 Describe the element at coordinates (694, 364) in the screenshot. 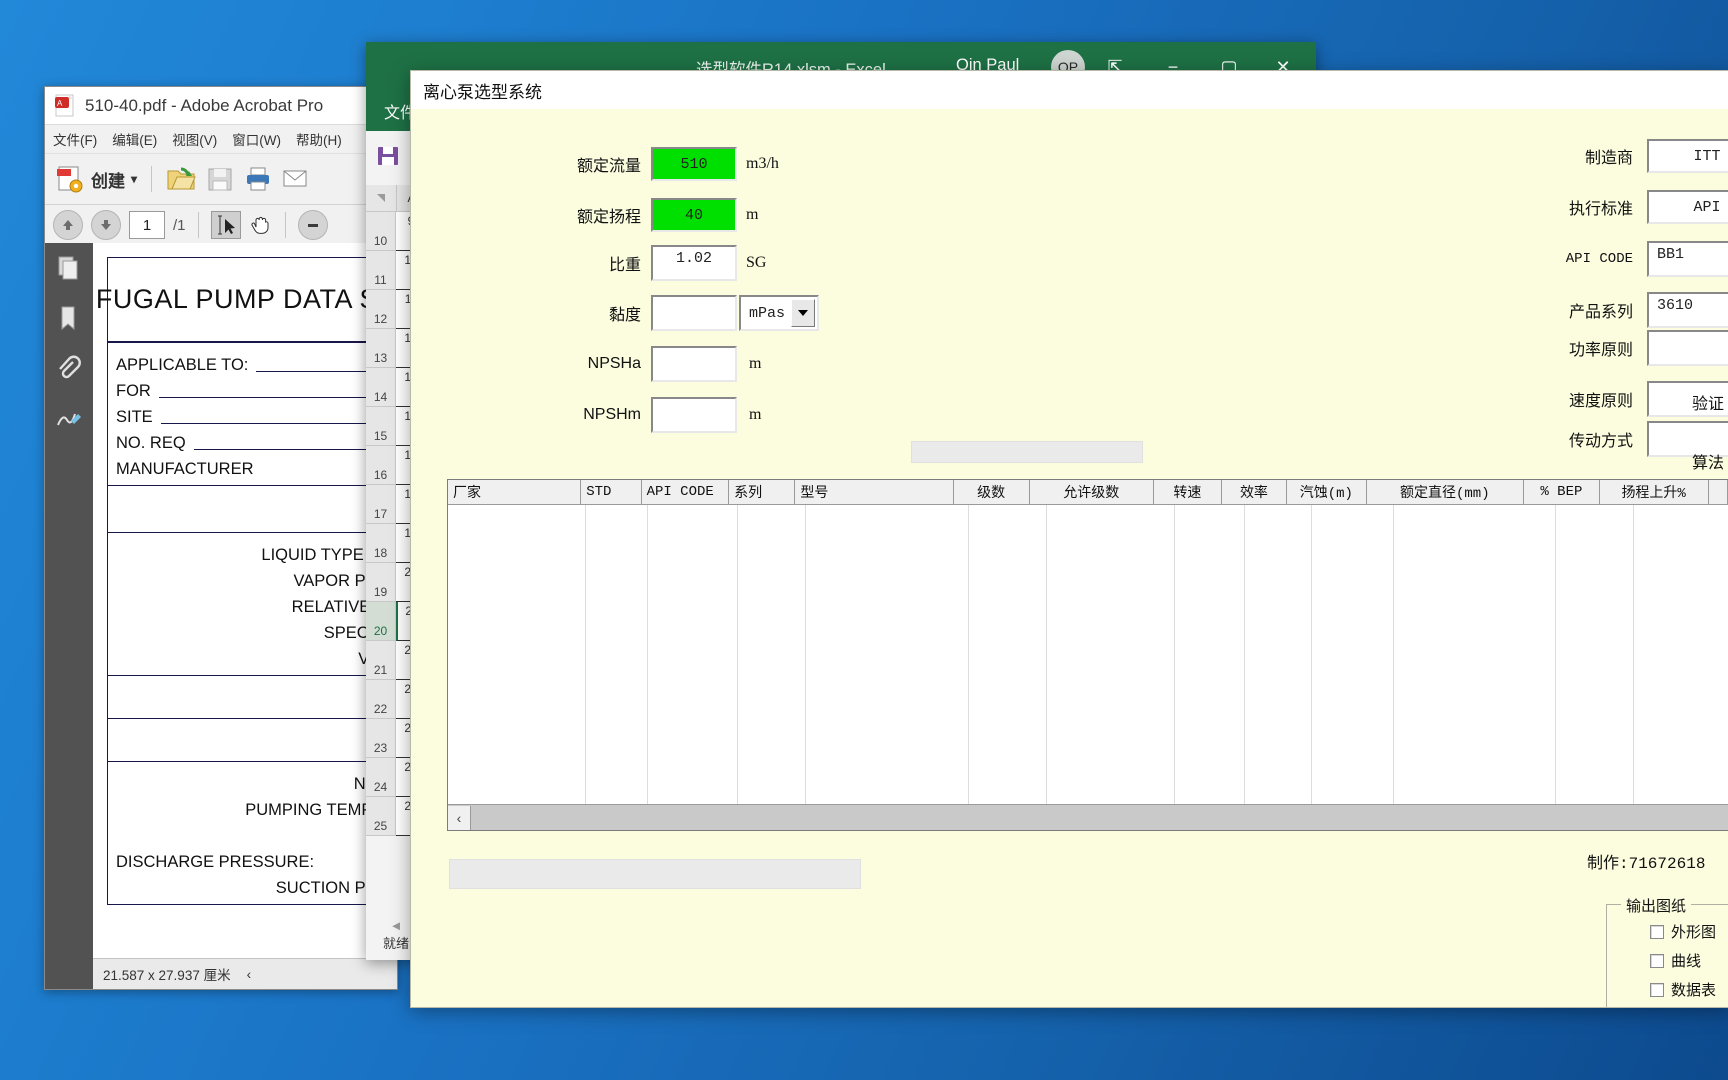

I see `npsha-input` at that location.